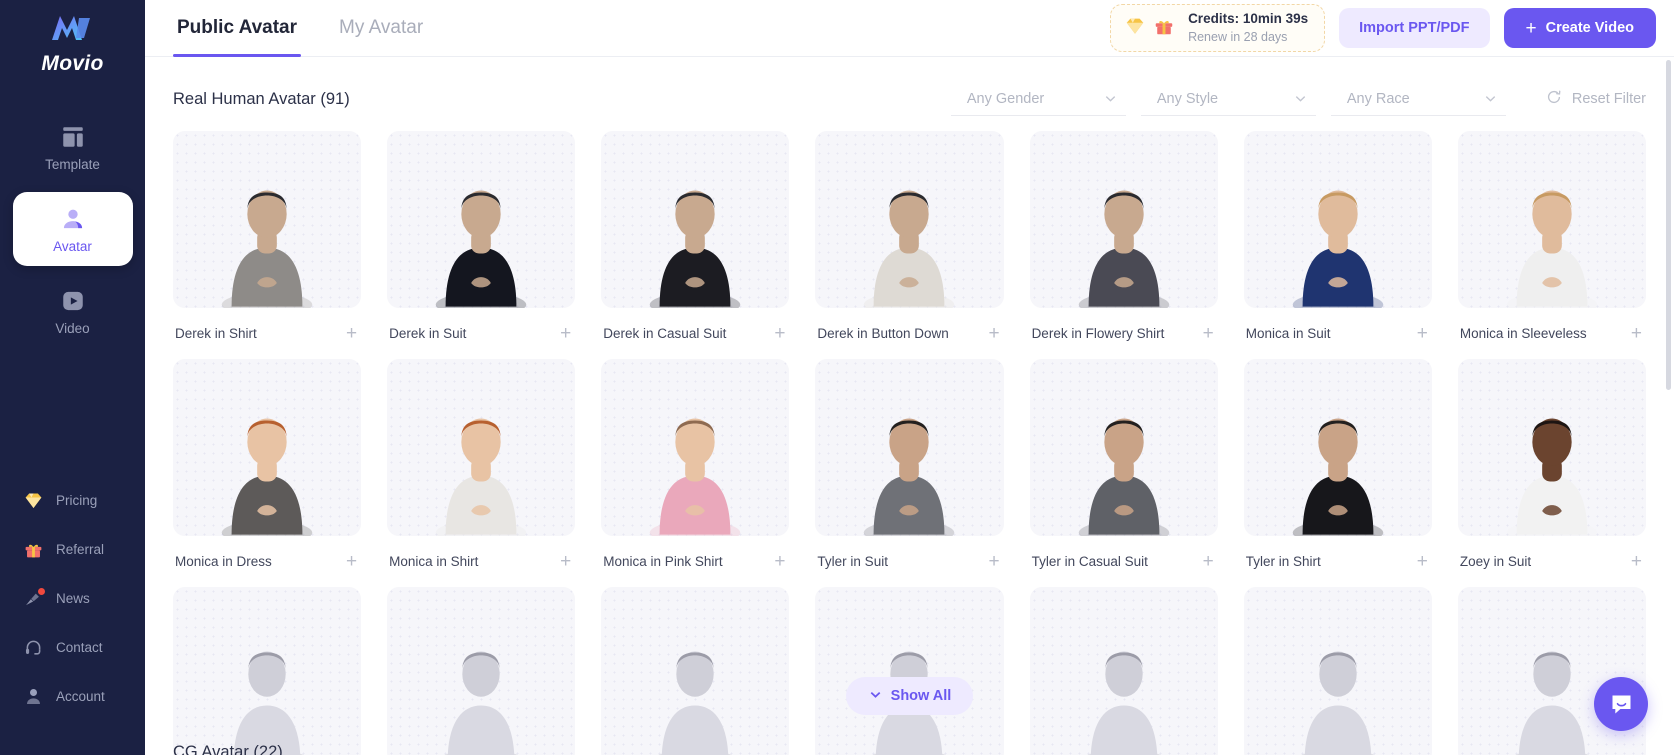 The height and width of the screenshot is (755, 1674). What do you see at coordinates (1595, 99) in the screenshot?
I see `reset-filter-button: Reset Filter` at bounding box center [1595, 99].